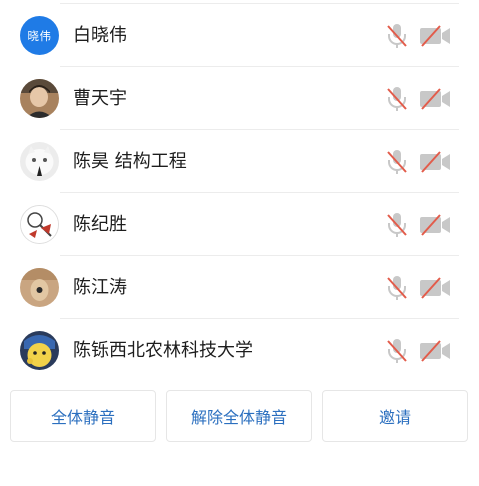 This screenshot has width=479, height=486. Describe the element at coordinates (239, 224) in the screenshot. I see `participant-row: 陈纪胜` at that location.